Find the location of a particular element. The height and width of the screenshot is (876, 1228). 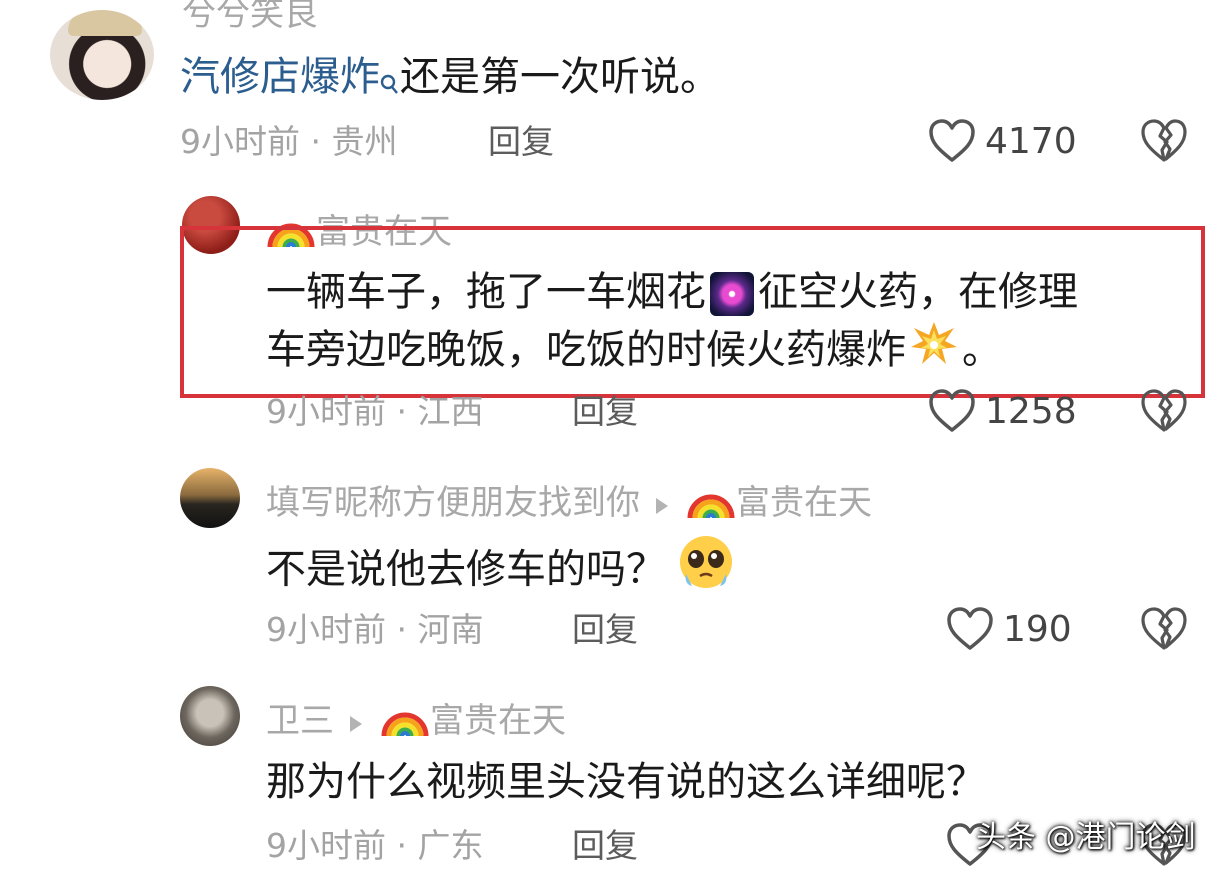

fireworks-emoji is located at coordinates (732, 294).